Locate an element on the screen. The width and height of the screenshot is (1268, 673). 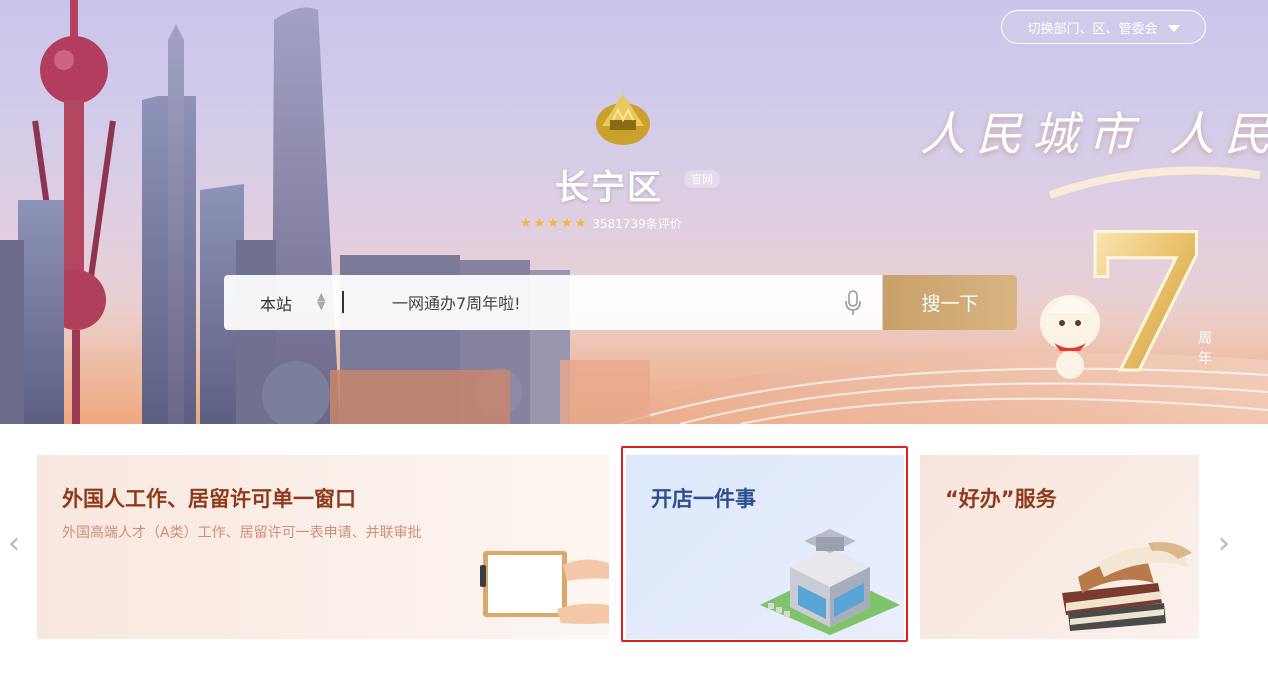
rating-count: 3581739条评价 is located at coordinates (637, 224).